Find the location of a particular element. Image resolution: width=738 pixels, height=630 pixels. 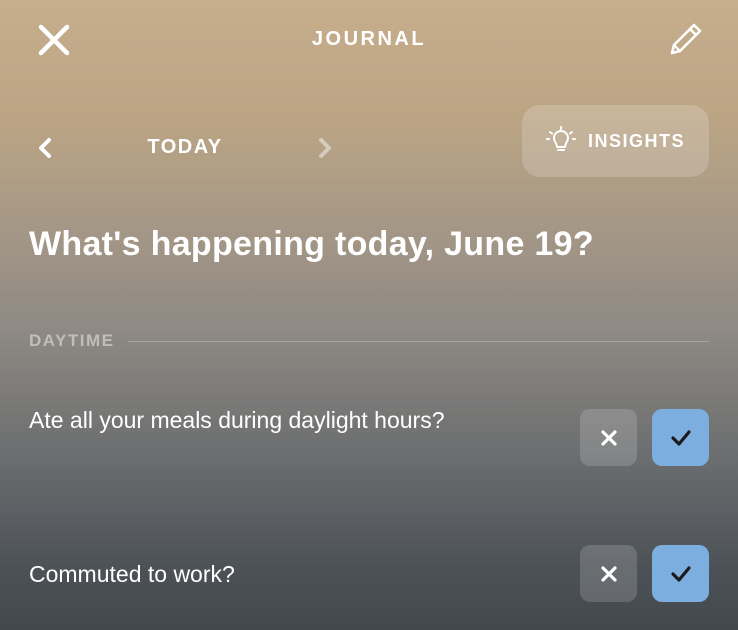

chevron-left-icon is located at coordinates (45, 148).